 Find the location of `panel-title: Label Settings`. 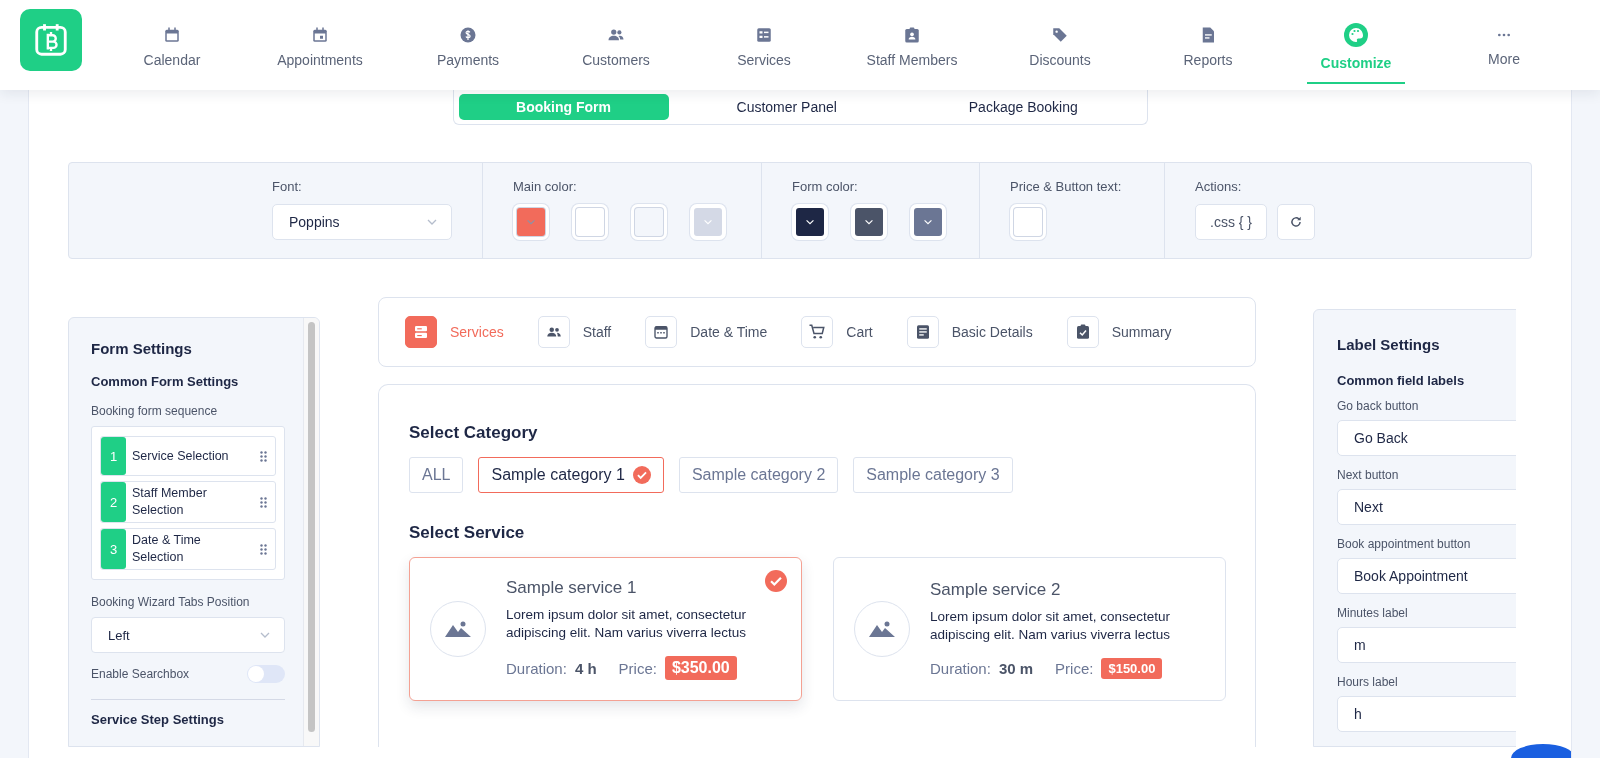

panel-title: Label Settings is located at coordinates (1388, 344).